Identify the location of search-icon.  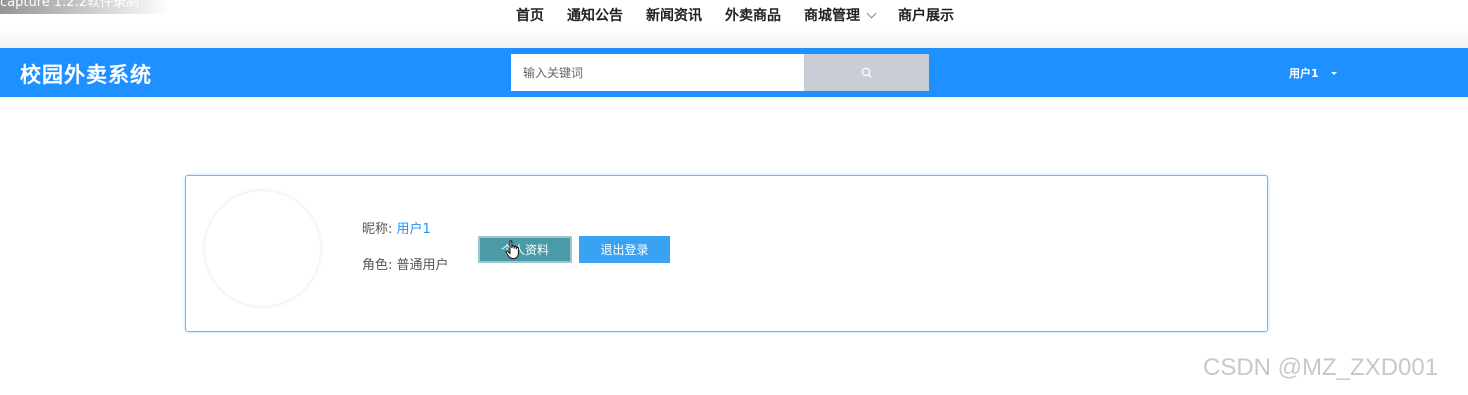
(866, 72).